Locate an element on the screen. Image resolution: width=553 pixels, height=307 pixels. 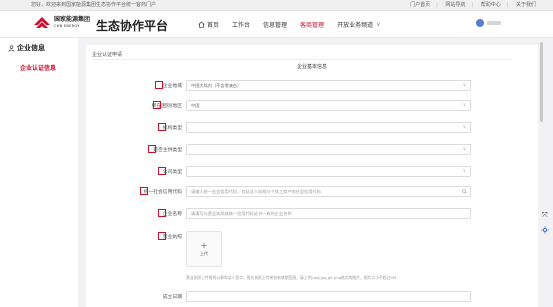
welcome-text: 您好，欢迎来到国家能源集团生态协作平台统一客商门户 is located at coordinates (94, 5).